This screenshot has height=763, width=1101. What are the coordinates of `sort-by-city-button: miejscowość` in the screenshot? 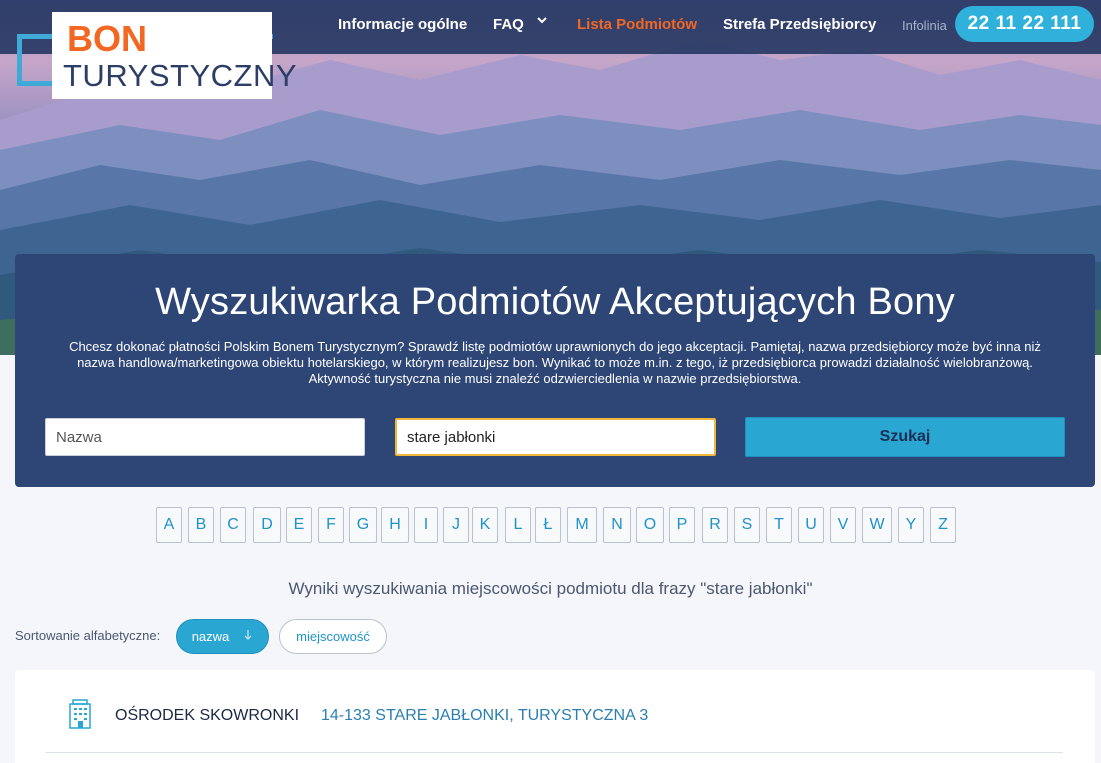 It's located at (333, 636).